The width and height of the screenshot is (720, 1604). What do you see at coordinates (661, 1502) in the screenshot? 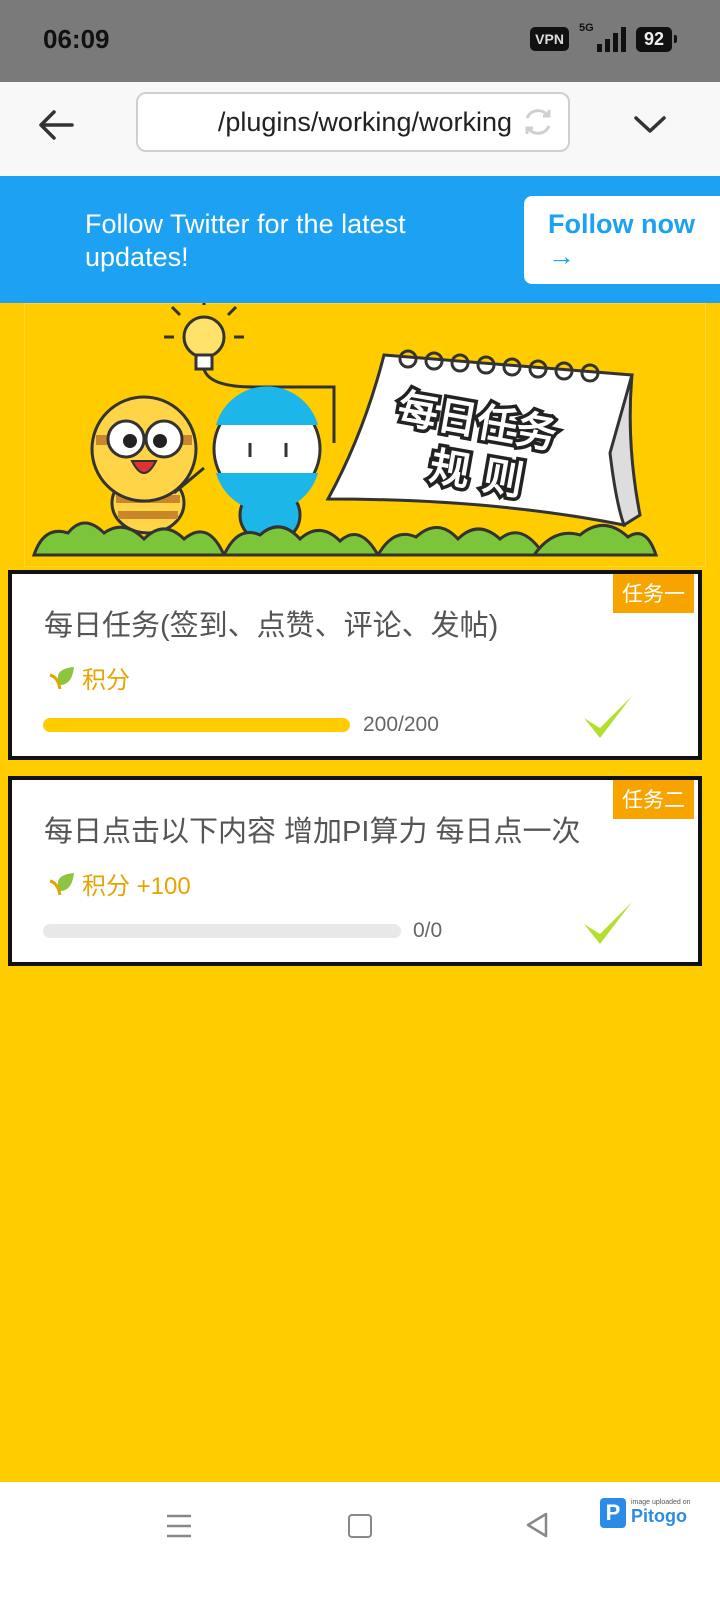
I see `watermark-caption: image uploaded on` at bounding box center [661, 1502].